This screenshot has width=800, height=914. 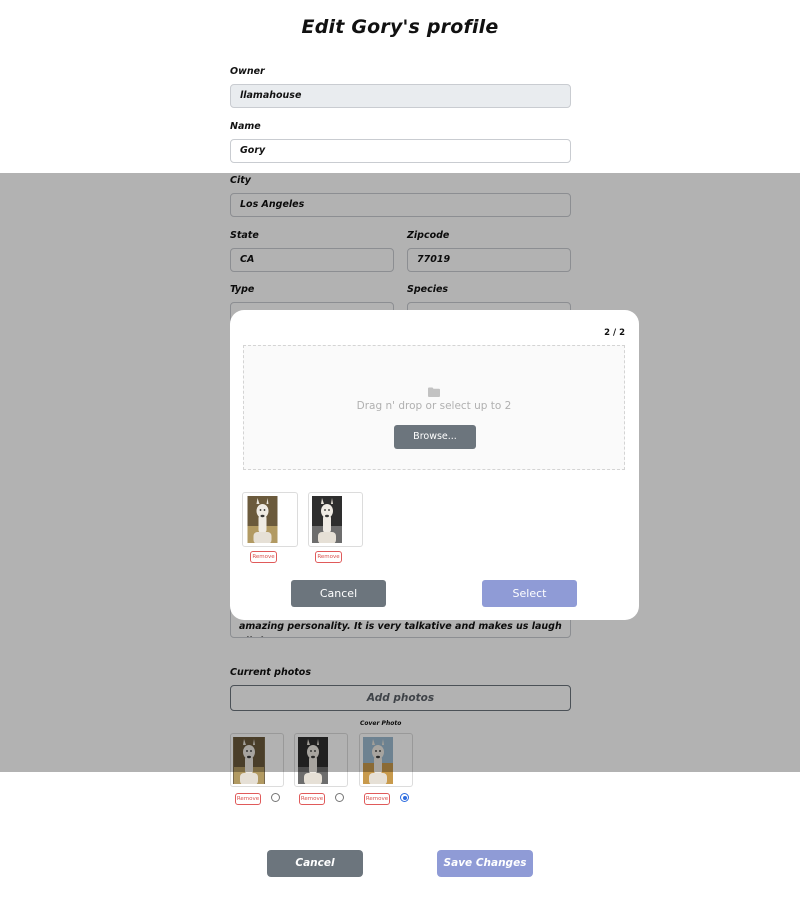 What do you see at coordinates (529, 593) in the screenshot?
I see `modal-select-button: Select` at bounding box center [529, 593].